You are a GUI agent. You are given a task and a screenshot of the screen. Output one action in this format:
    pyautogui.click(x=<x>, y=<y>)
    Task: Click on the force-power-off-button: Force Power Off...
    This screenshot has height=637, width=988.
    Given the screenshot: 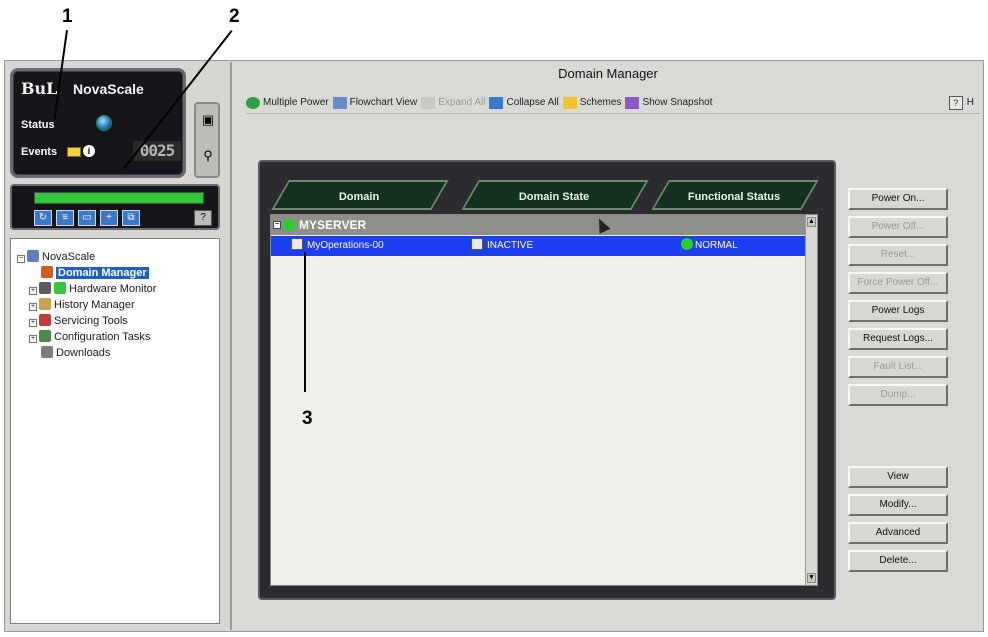 What is the action you would take?
    pyautogui.click(x=898, y=283)
    